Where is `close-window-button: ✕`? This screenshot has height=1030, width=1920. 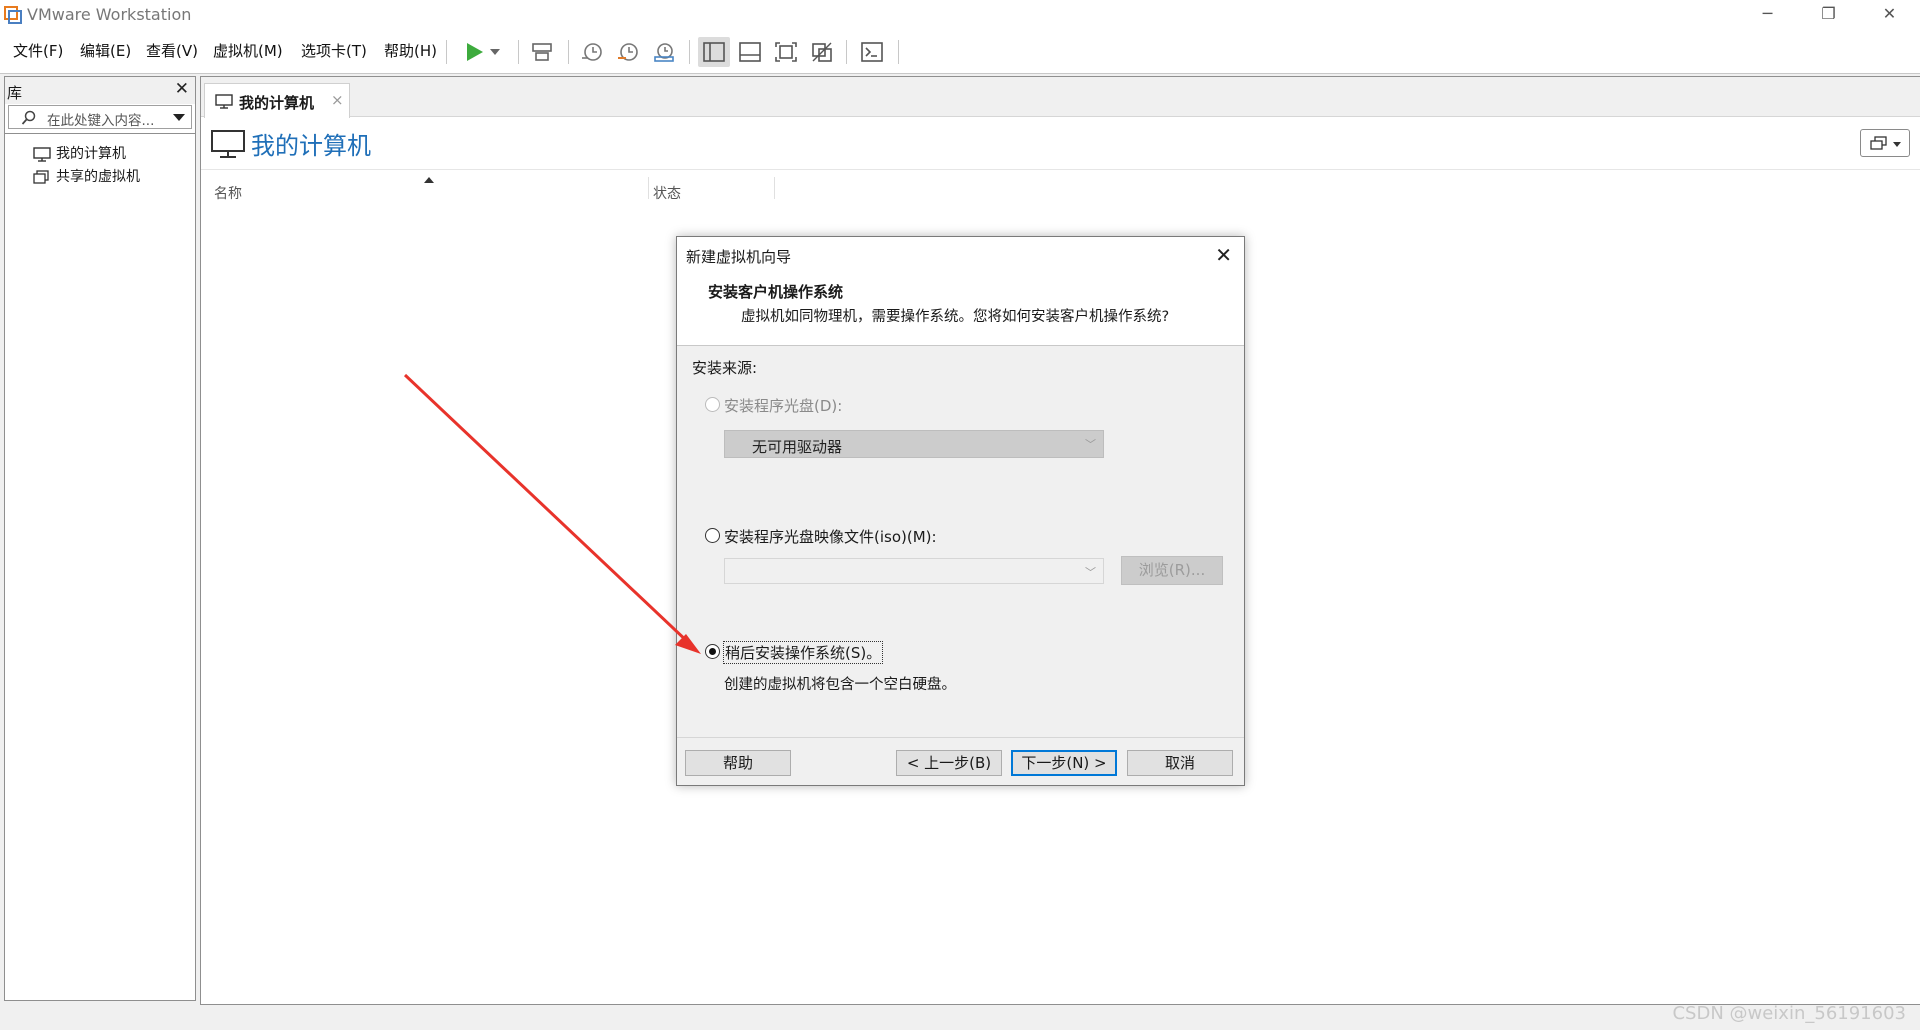 close-window-button: ✕ is located at coordinates (1889, 15).